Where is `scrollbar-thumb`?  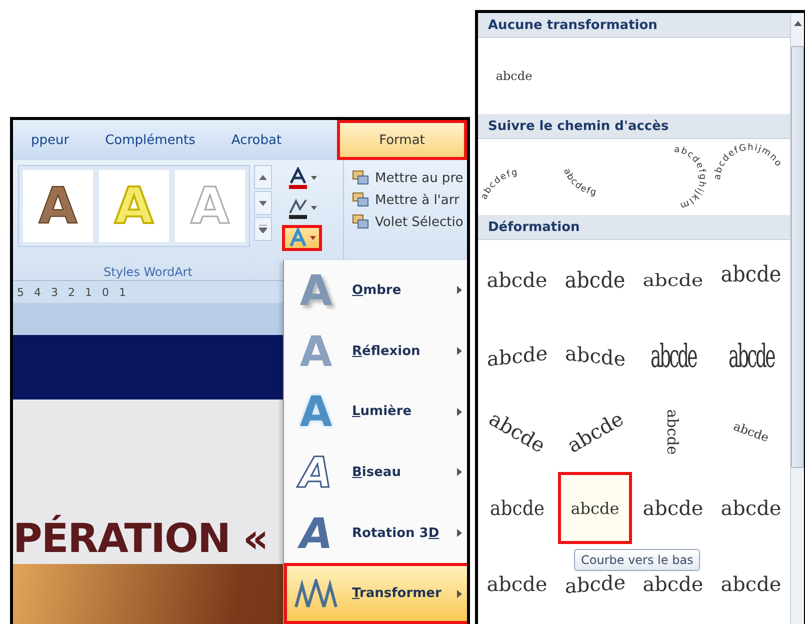 scrollbar-thumb is located at coordinates (797, 257).